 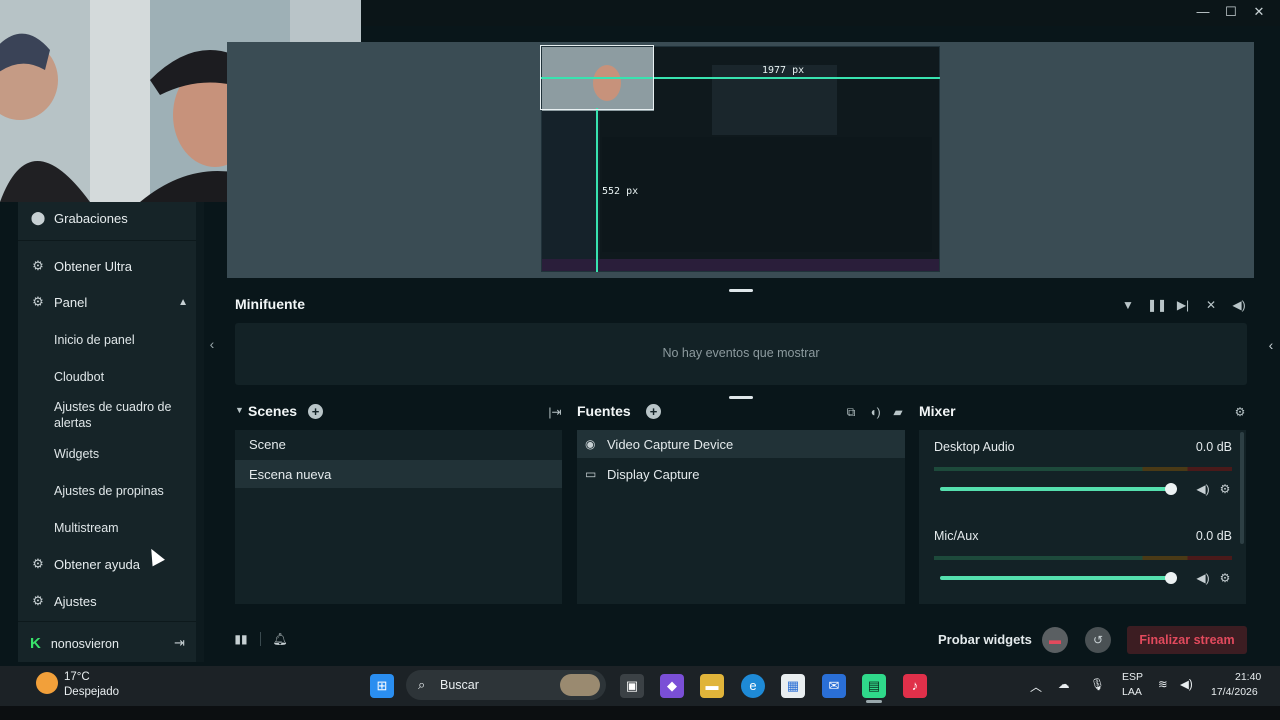 What do you see at coordinates (672, 686) in the screenshot?
I see `copilot-icon: ◆` at bounding box center [672, 686].